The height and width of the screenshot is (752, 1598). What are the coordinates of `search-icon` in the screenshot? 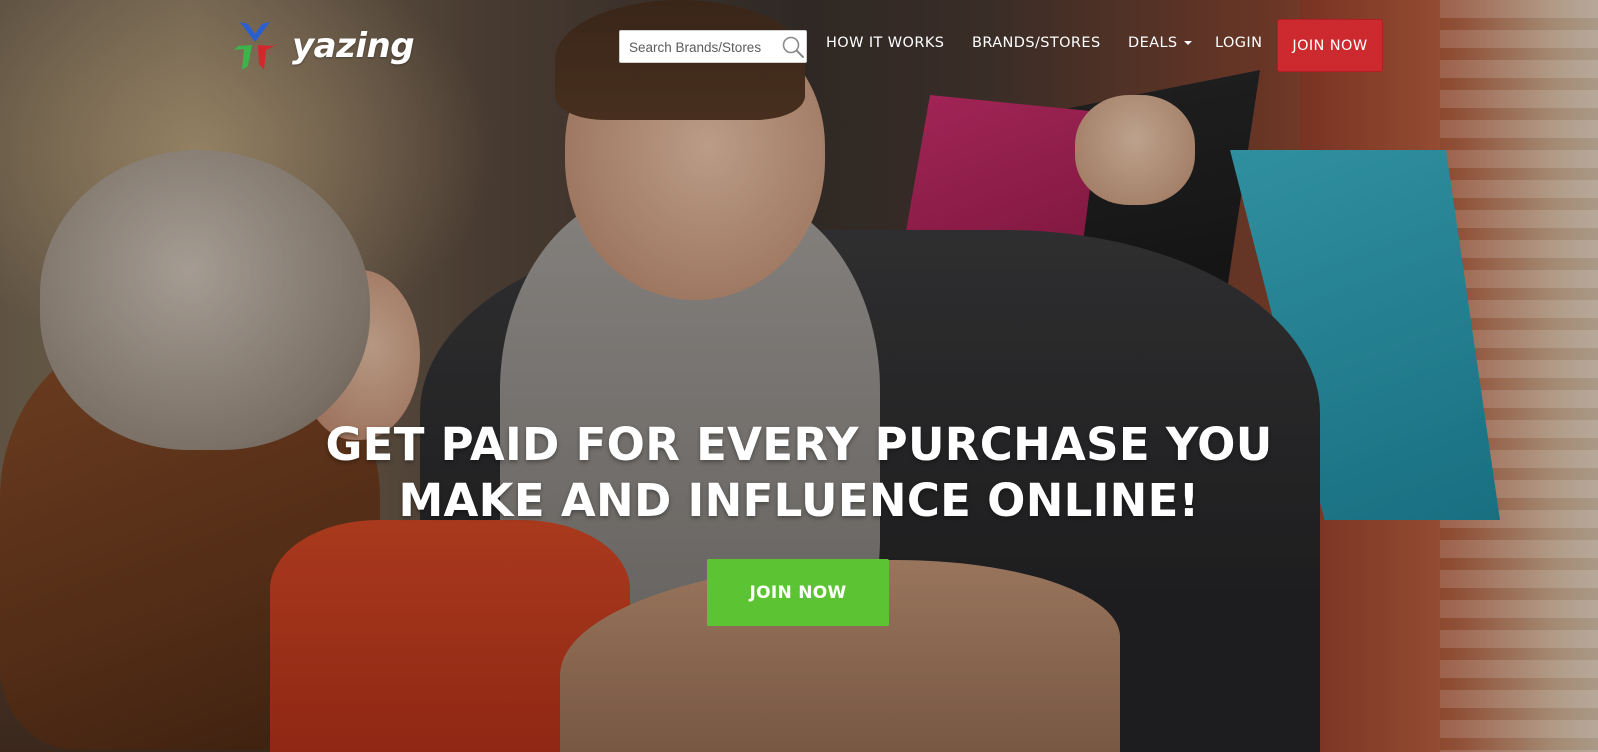 It's located at (793, 47).